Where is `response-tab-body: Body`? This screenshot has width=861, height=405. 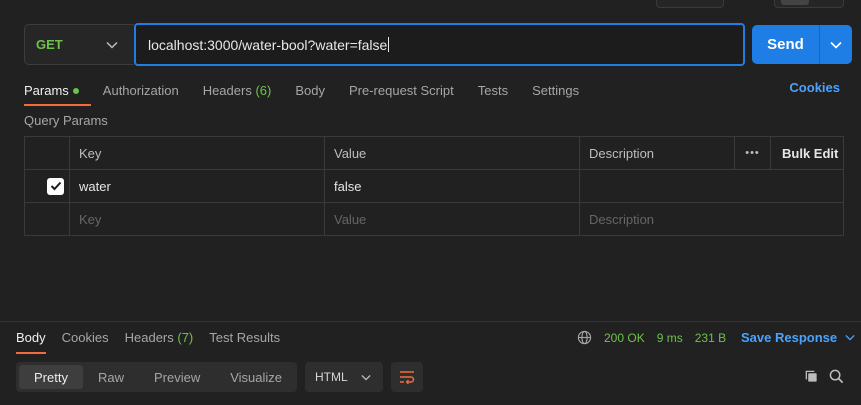 response-tab-body: Body is located at coordinates (31, 342).